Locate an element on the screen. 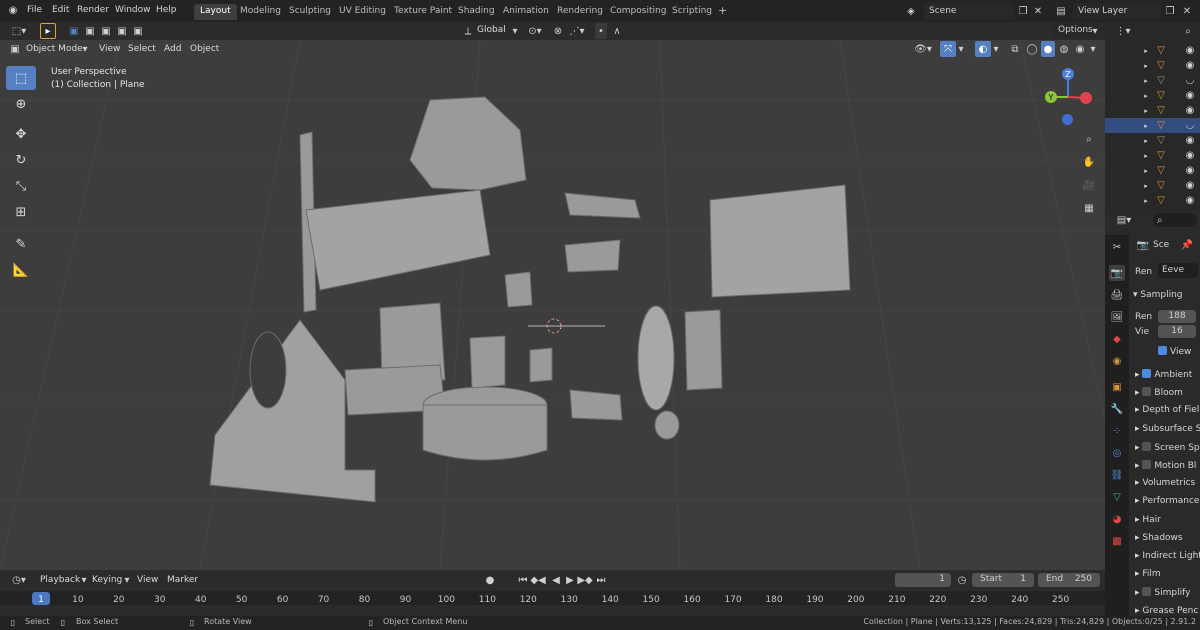 This screenshot has width=1200, height=630. mode-dropdown: Object Mode is located at coordinates (54, 49).